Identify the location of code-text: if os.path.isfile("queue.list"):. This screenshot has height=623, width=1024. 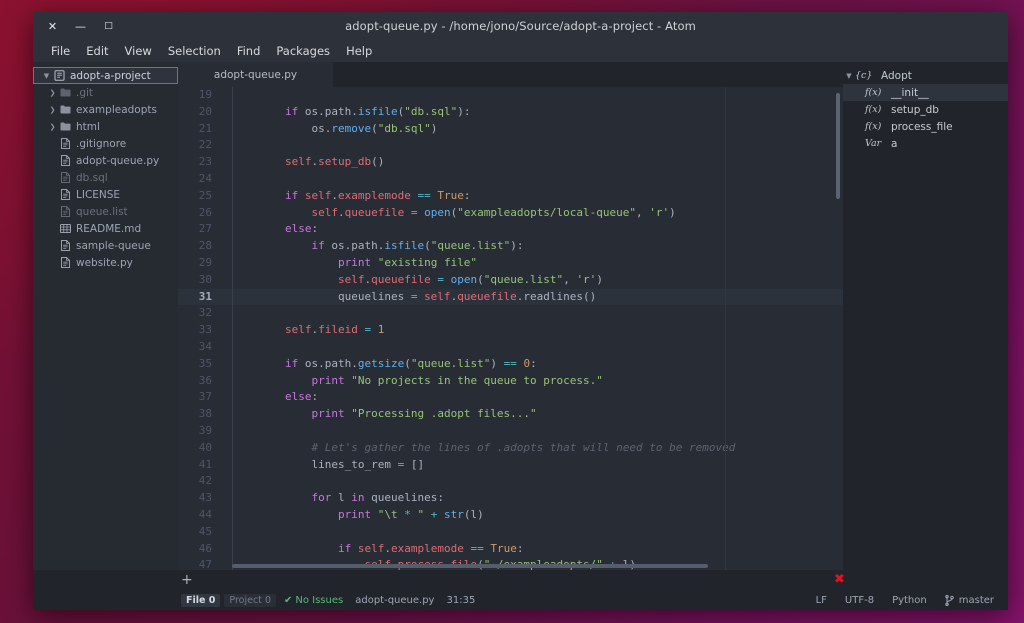
(372, 246).